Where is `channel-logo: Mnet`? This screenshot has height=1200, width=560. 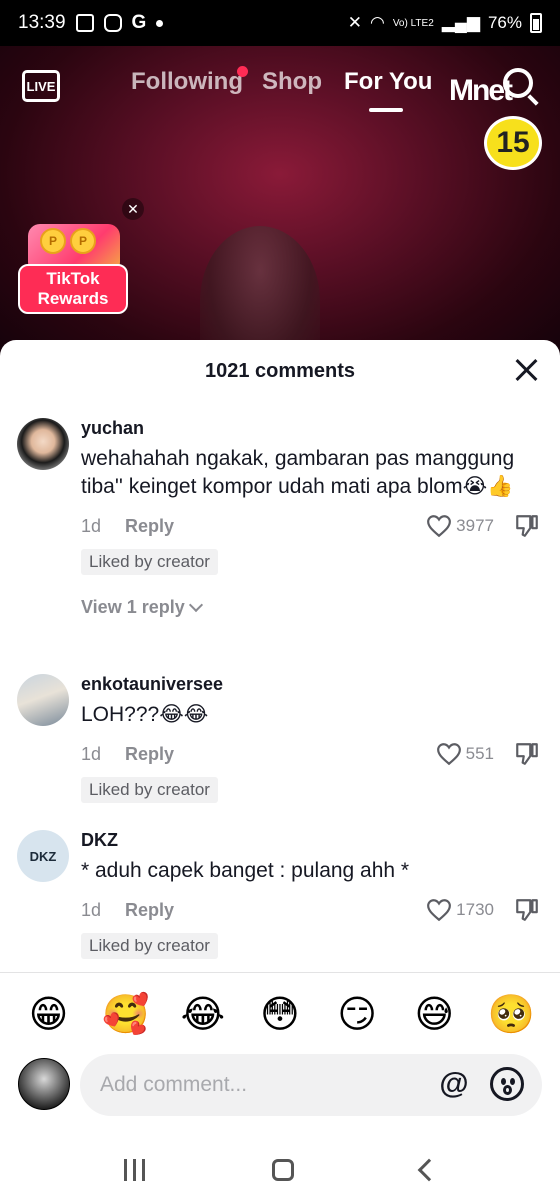 channel-logo: Mnet is located at coordinates (481, 90).